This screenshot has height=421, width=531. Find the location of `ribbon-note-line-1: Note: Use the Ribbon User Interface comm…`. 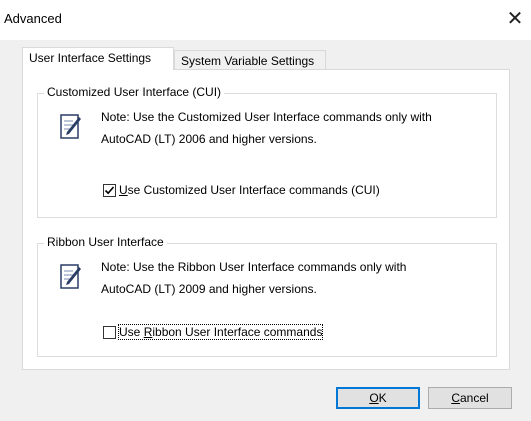

ribbon-note-line-1: Note: Use the Ribbon User Interface comm… is located at coordinates (254, 267).